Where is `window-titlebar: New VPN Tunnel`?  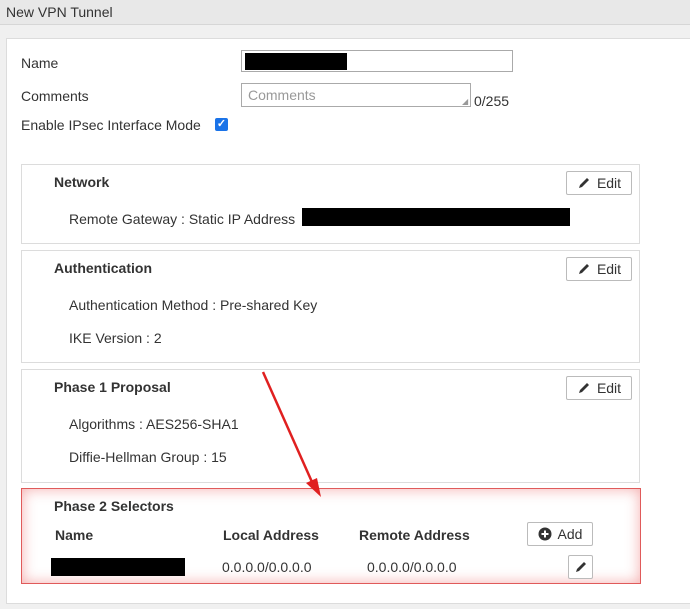
window-titlebar: New VPN Tunnel is located at coordinates (345, 12).